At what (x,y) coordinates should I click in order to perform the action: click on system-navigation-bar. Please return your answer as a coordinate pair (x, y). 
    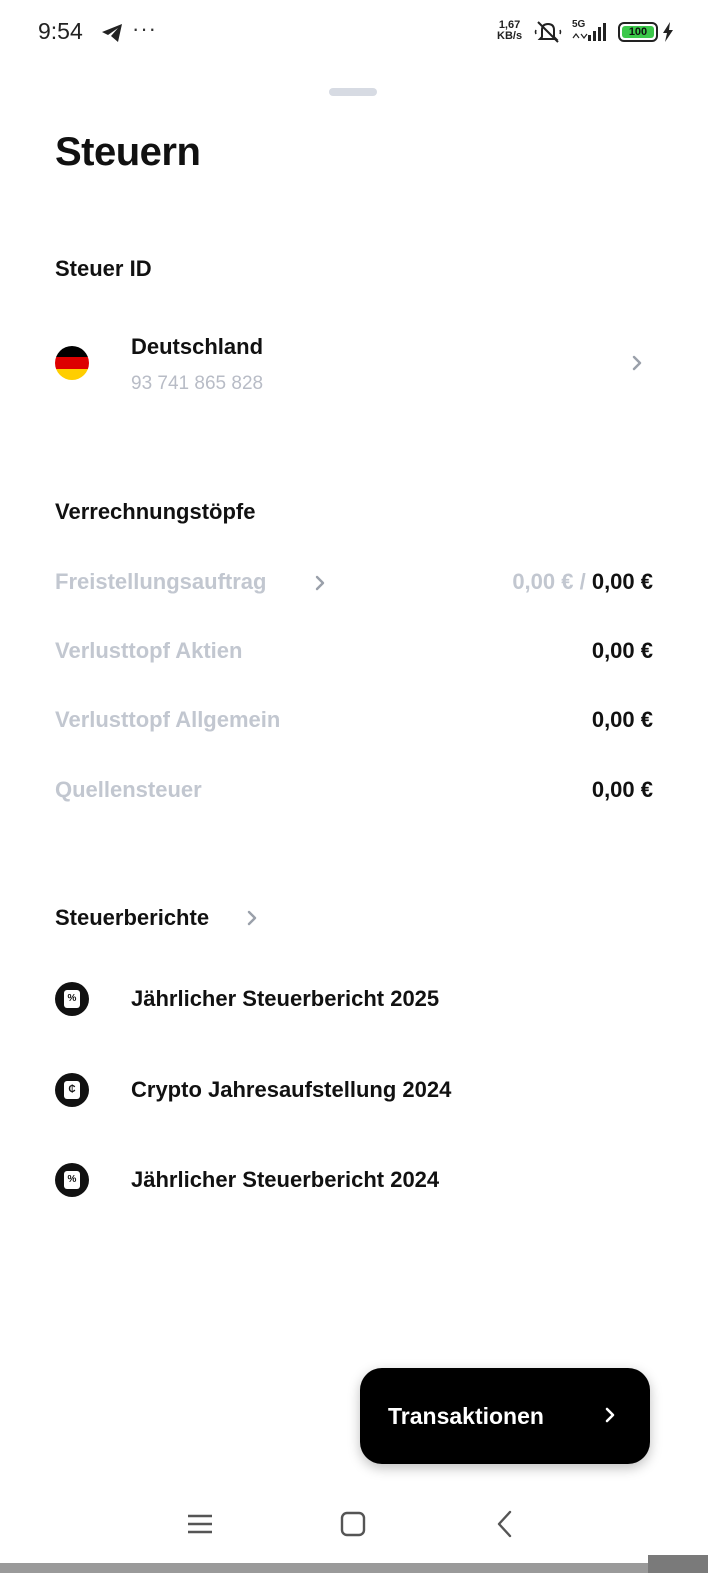
    Looking at the image, I should click on (354, 1525).